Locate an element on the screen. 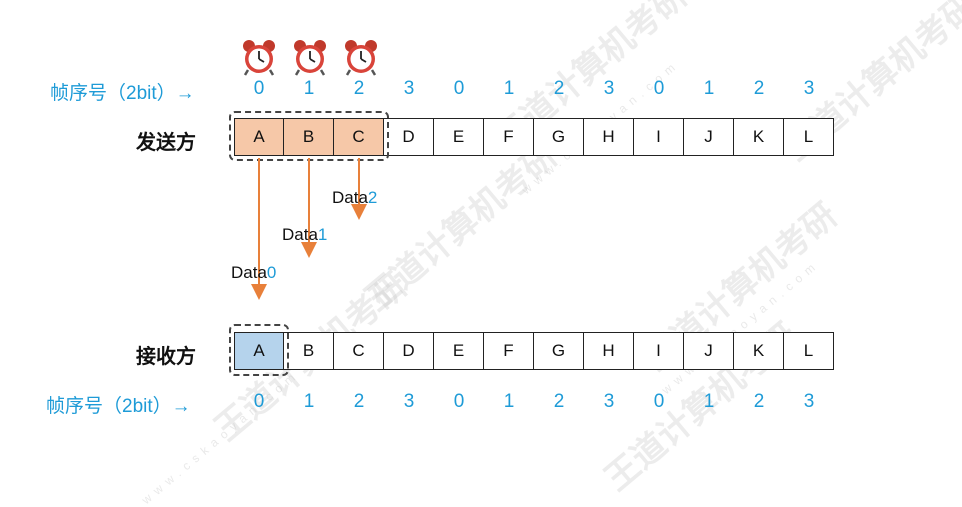 The image size is (962, 507). frame-cell: J is located at coordinates (709, 351).